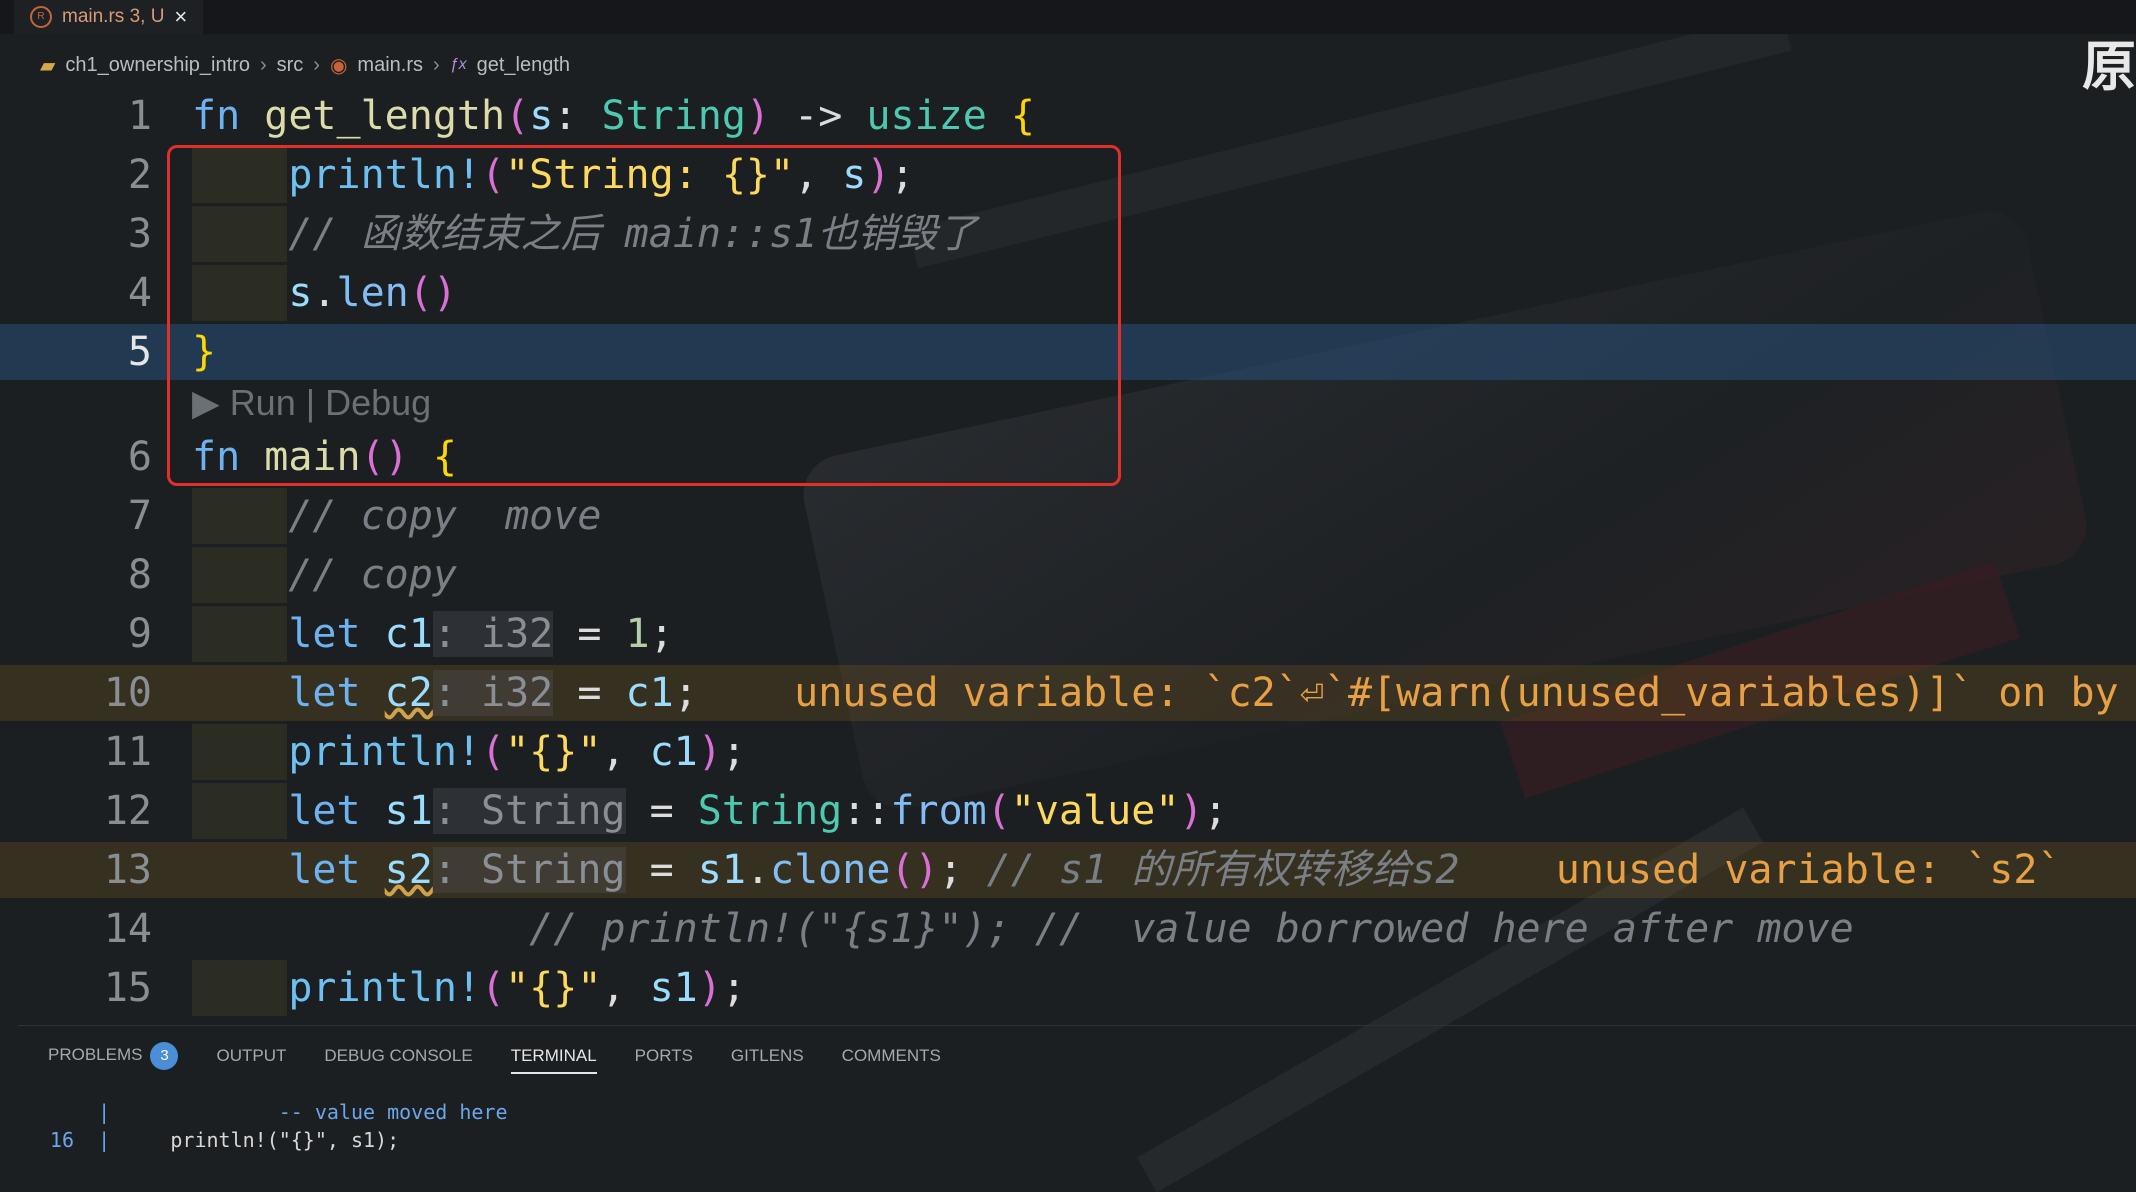 The width and height of the screenshot is (2136, 1192). Describe the element at coordinates (139, 234) in the screenshot. I see `line-number: 3` at that location.